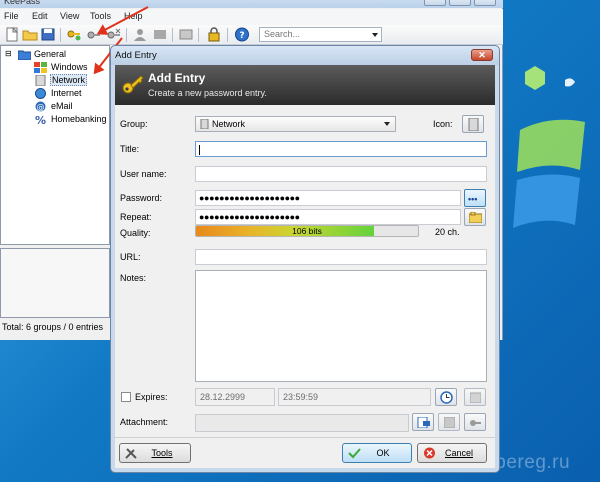 Image resolution: width=600 pixels, height=482 pixels. Describe the element at coordinates (354, 453) in the screenshot. I see `checkmark-icon` at that location.